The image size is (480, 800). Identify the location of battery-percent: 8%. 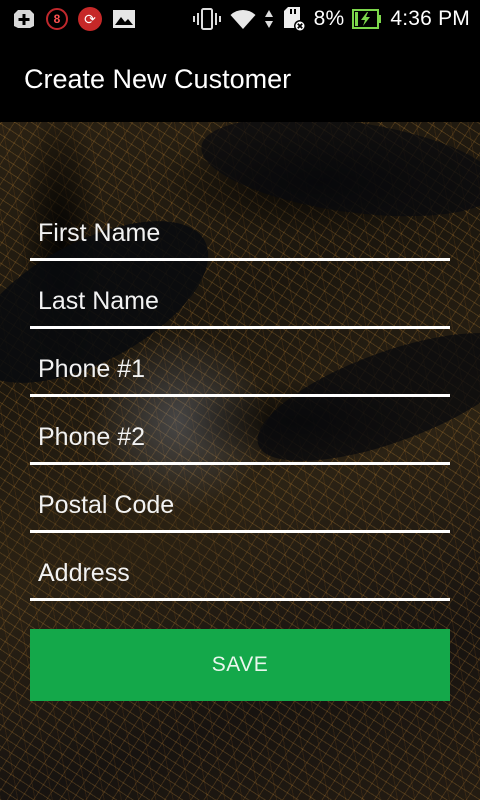
(329, 18).